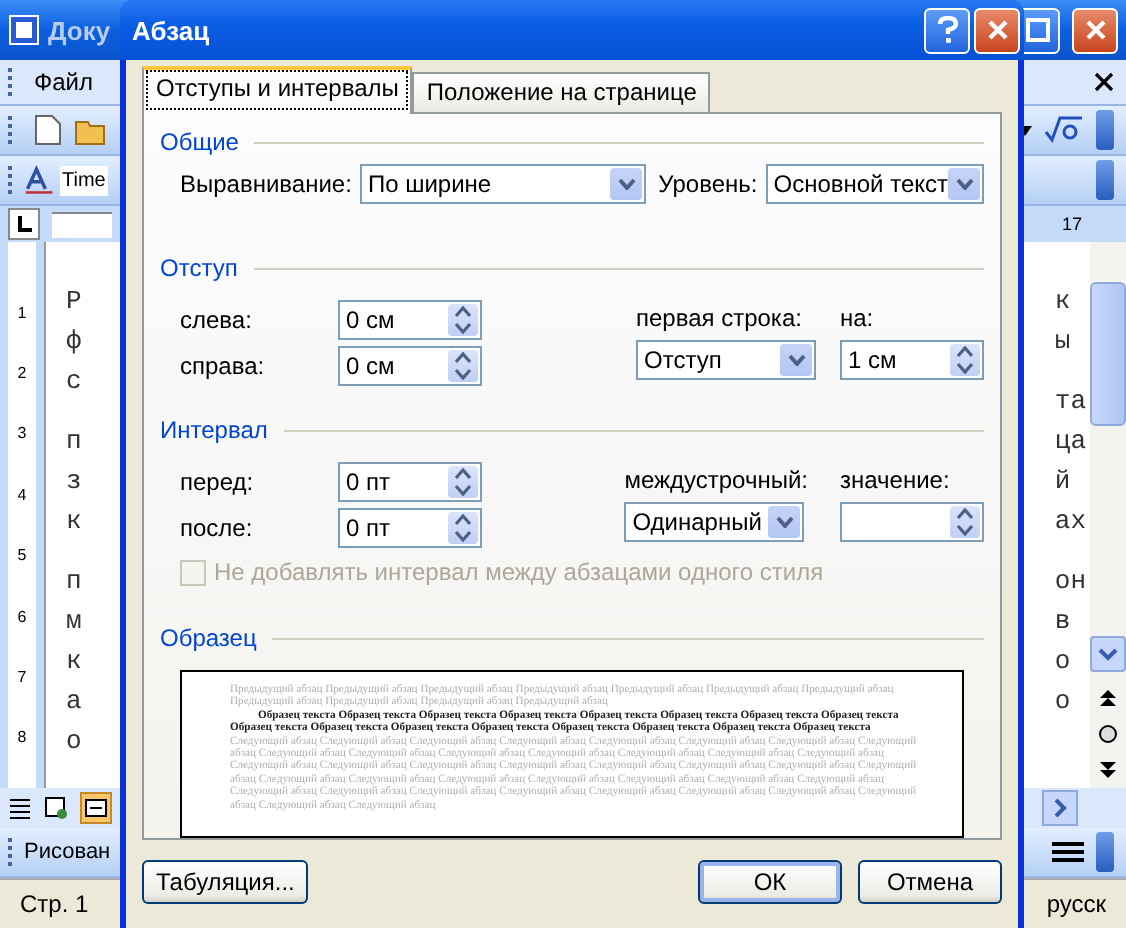 The image size is (1126, 928). What do you see at coordinates (1070, 402) in the screenshot?
I see `document-text: та` at bounding box center [1070, 402].